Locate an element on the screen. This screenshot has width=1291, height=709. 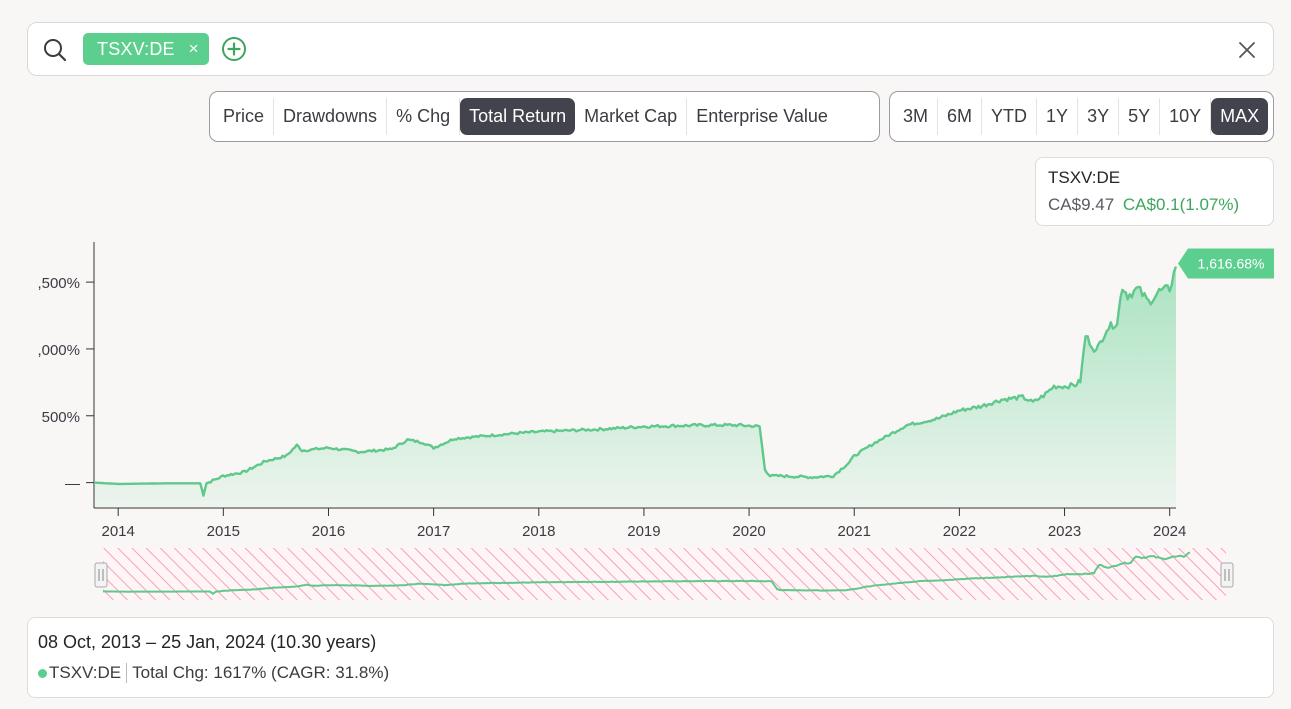
range-tab-group: 3M 6M YTD 1Y 3Y 5Y 10Y MAX is located at coordinates (1081, 116).